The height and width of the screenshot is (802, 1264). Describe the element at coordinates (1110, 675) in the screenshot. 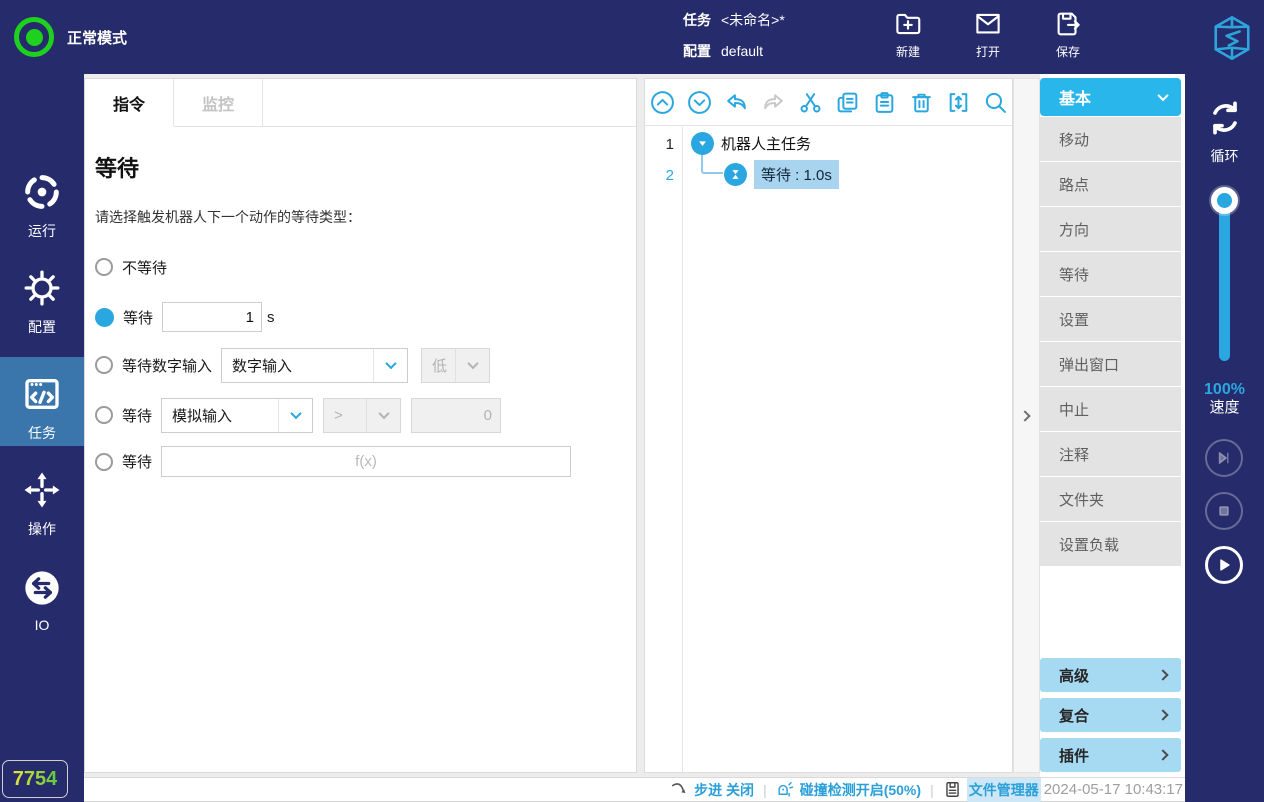

I see `palette-group-advanced: 高级` at that location.